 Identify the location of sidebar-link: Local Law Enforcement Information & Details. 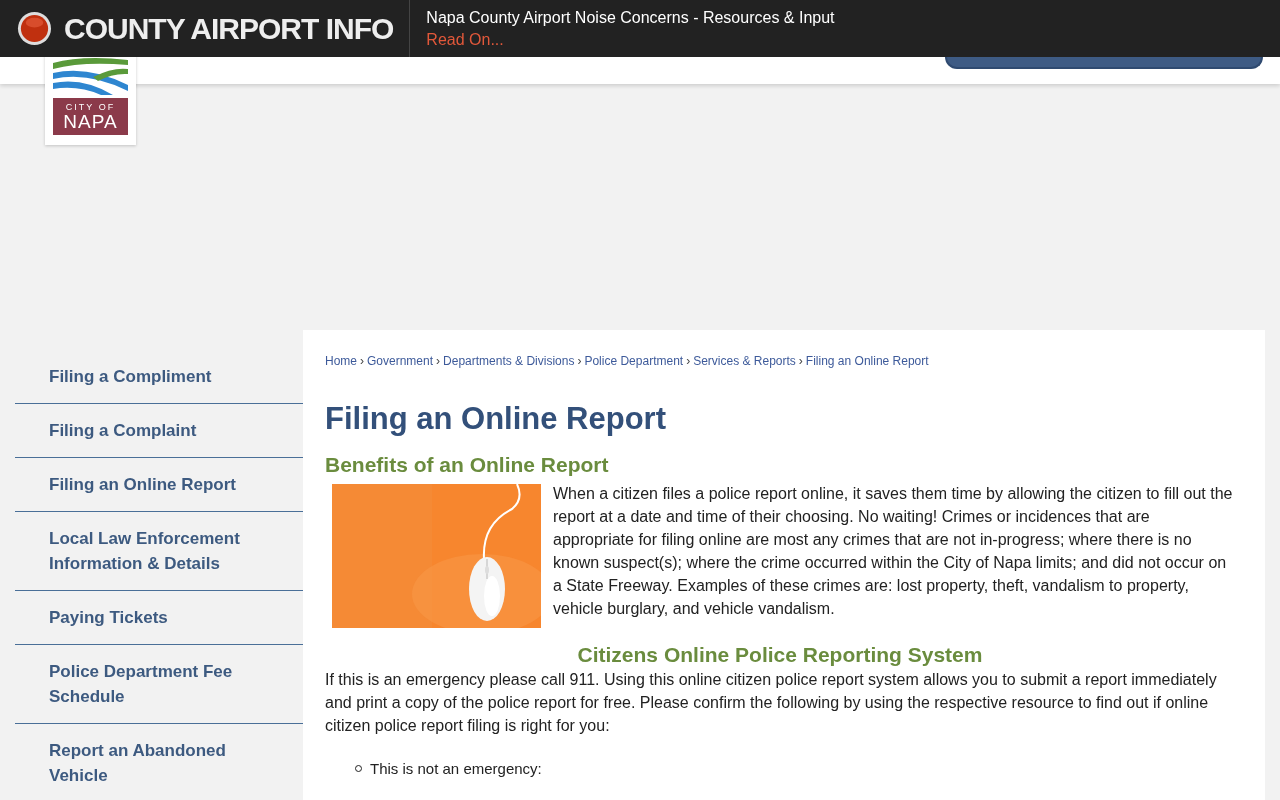
(168, 551).